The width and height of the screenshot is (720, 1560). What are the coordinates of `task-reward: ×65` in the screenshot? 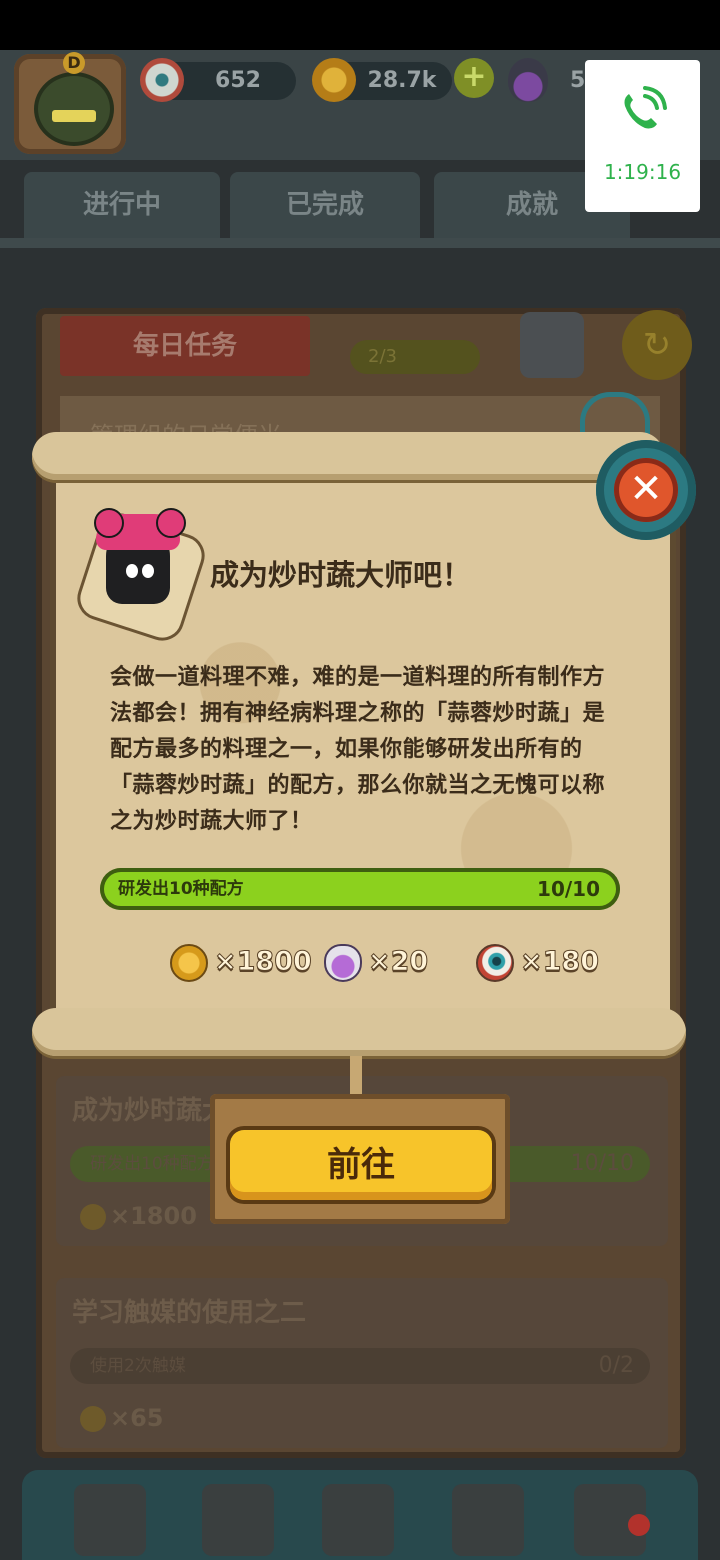 It's located at (122, 1418).